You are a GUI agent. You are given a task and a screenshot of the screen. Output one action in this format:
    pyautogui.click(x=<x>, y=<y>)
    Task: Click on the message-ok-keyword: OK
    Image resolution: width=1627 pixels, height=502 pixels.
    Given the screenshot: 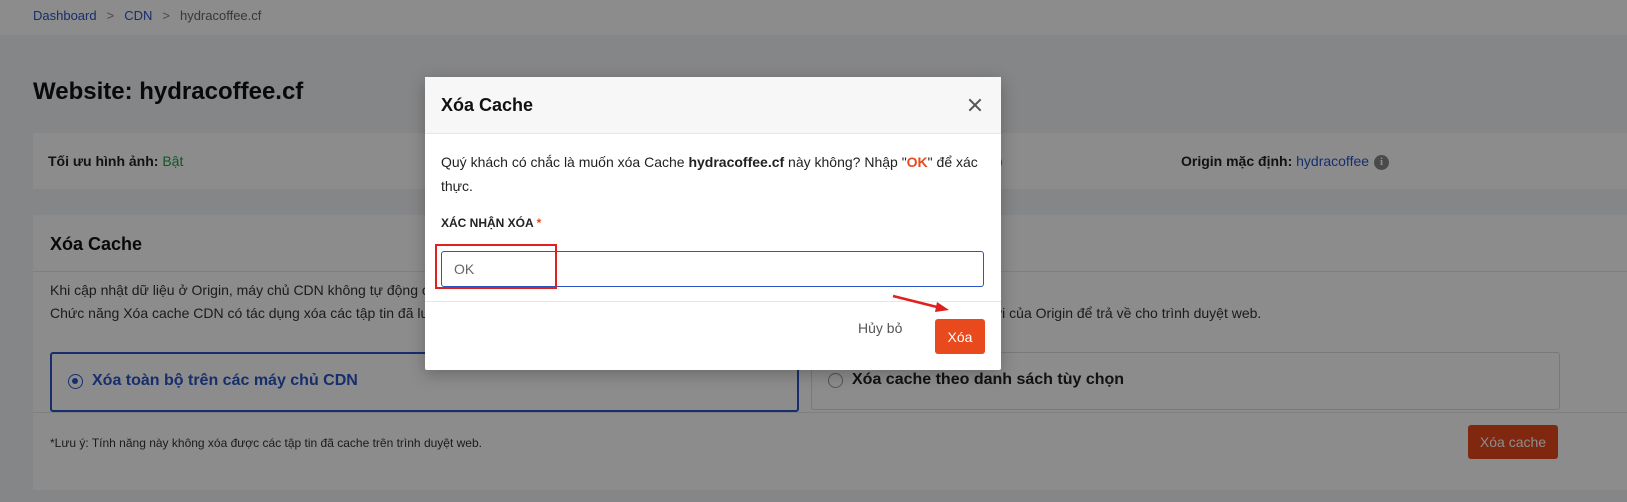 What is the action you would take?
    pyautogui.click(x=917, y=162)
    